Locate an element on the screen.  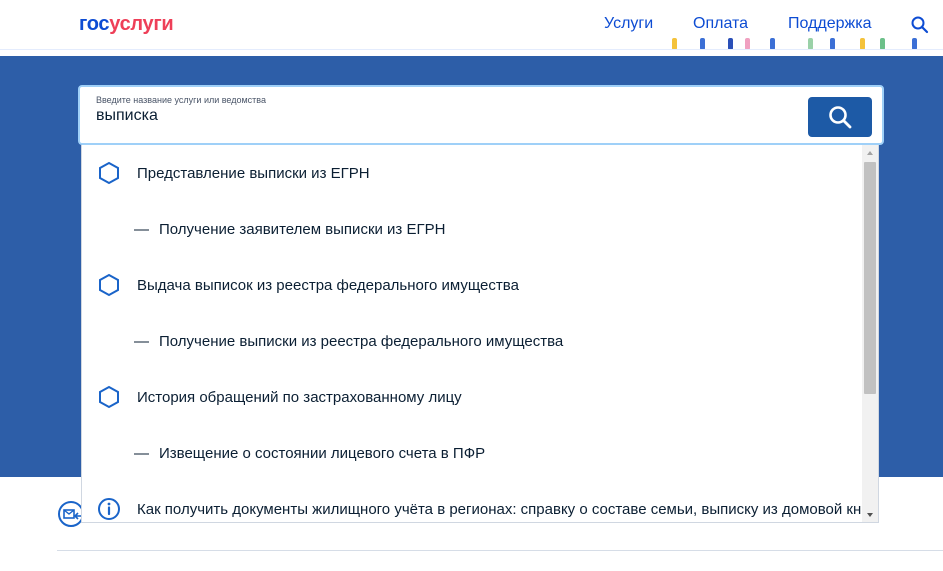
nav-services: Услуги is located at coordinates (628, 24).